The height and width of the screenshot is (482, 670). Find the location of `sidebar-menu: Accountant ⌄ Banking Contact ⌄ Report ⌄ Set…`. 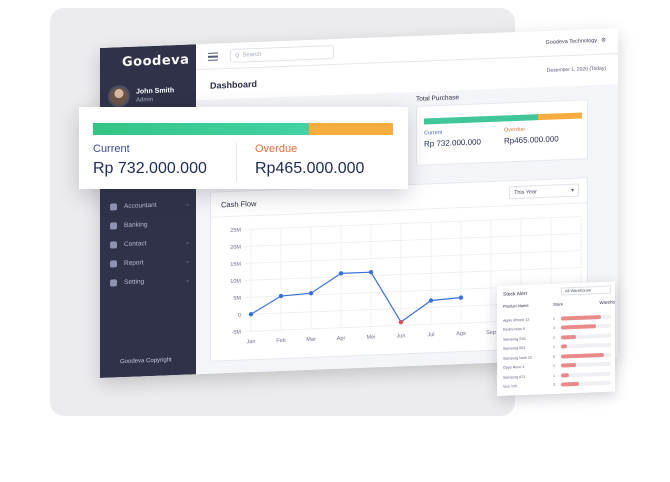

sidebar-menu: Accountant ⌄ Banking Contact ⌄ Report ⌄ Set… is located at coordinates (150, 244).